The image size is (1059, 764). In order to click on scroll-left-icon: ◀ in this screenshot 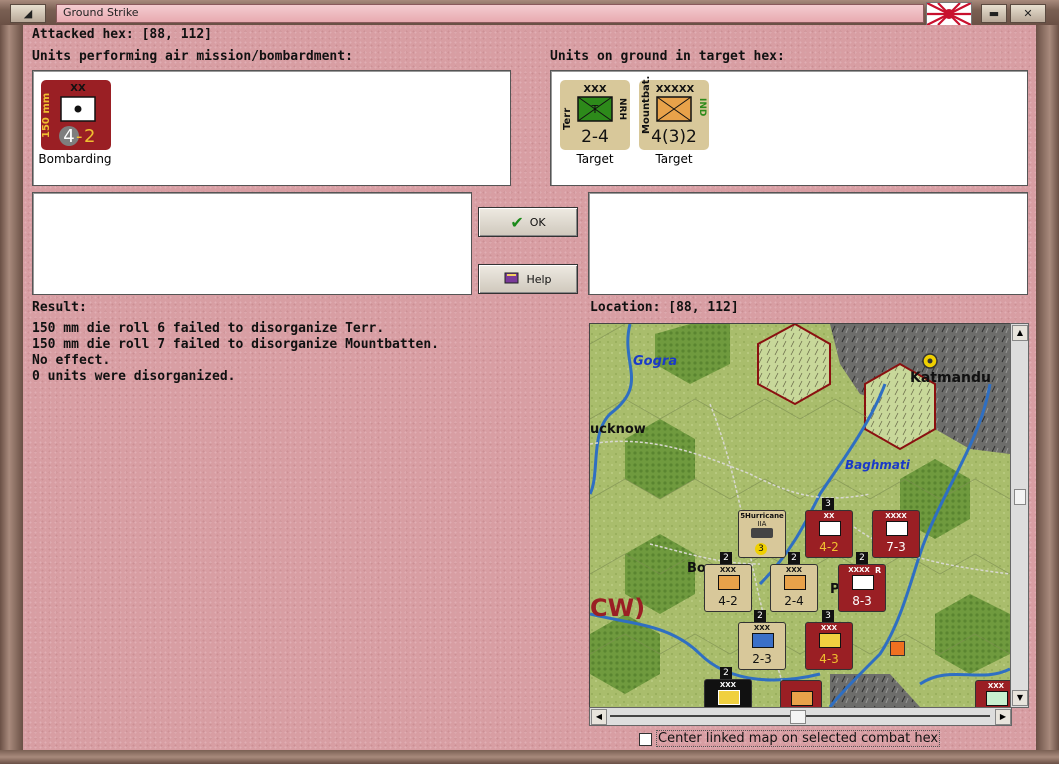, I will do `click(599, 717)`.